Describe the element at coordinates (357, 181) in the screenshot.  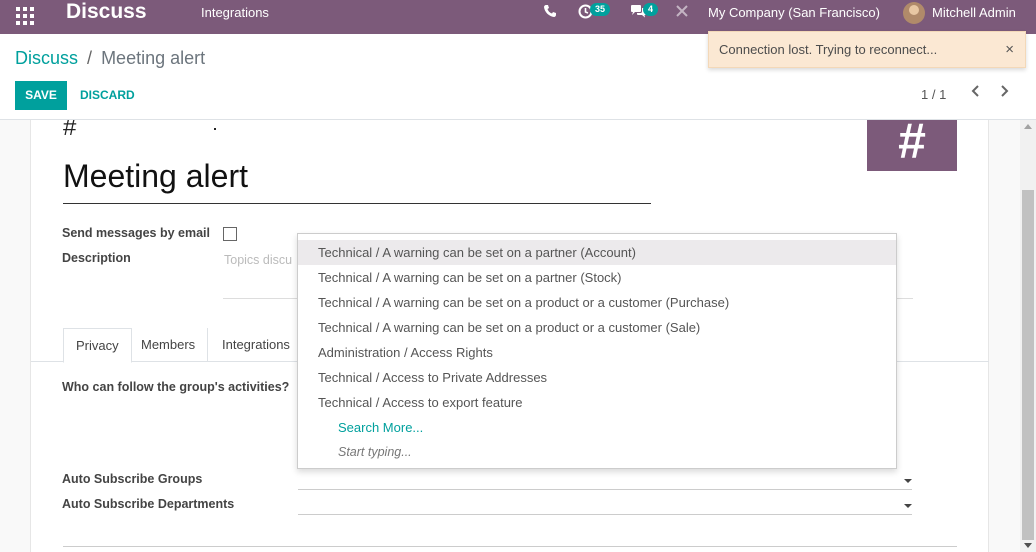
I see `channel-name-input: Meeting alert` at that location.